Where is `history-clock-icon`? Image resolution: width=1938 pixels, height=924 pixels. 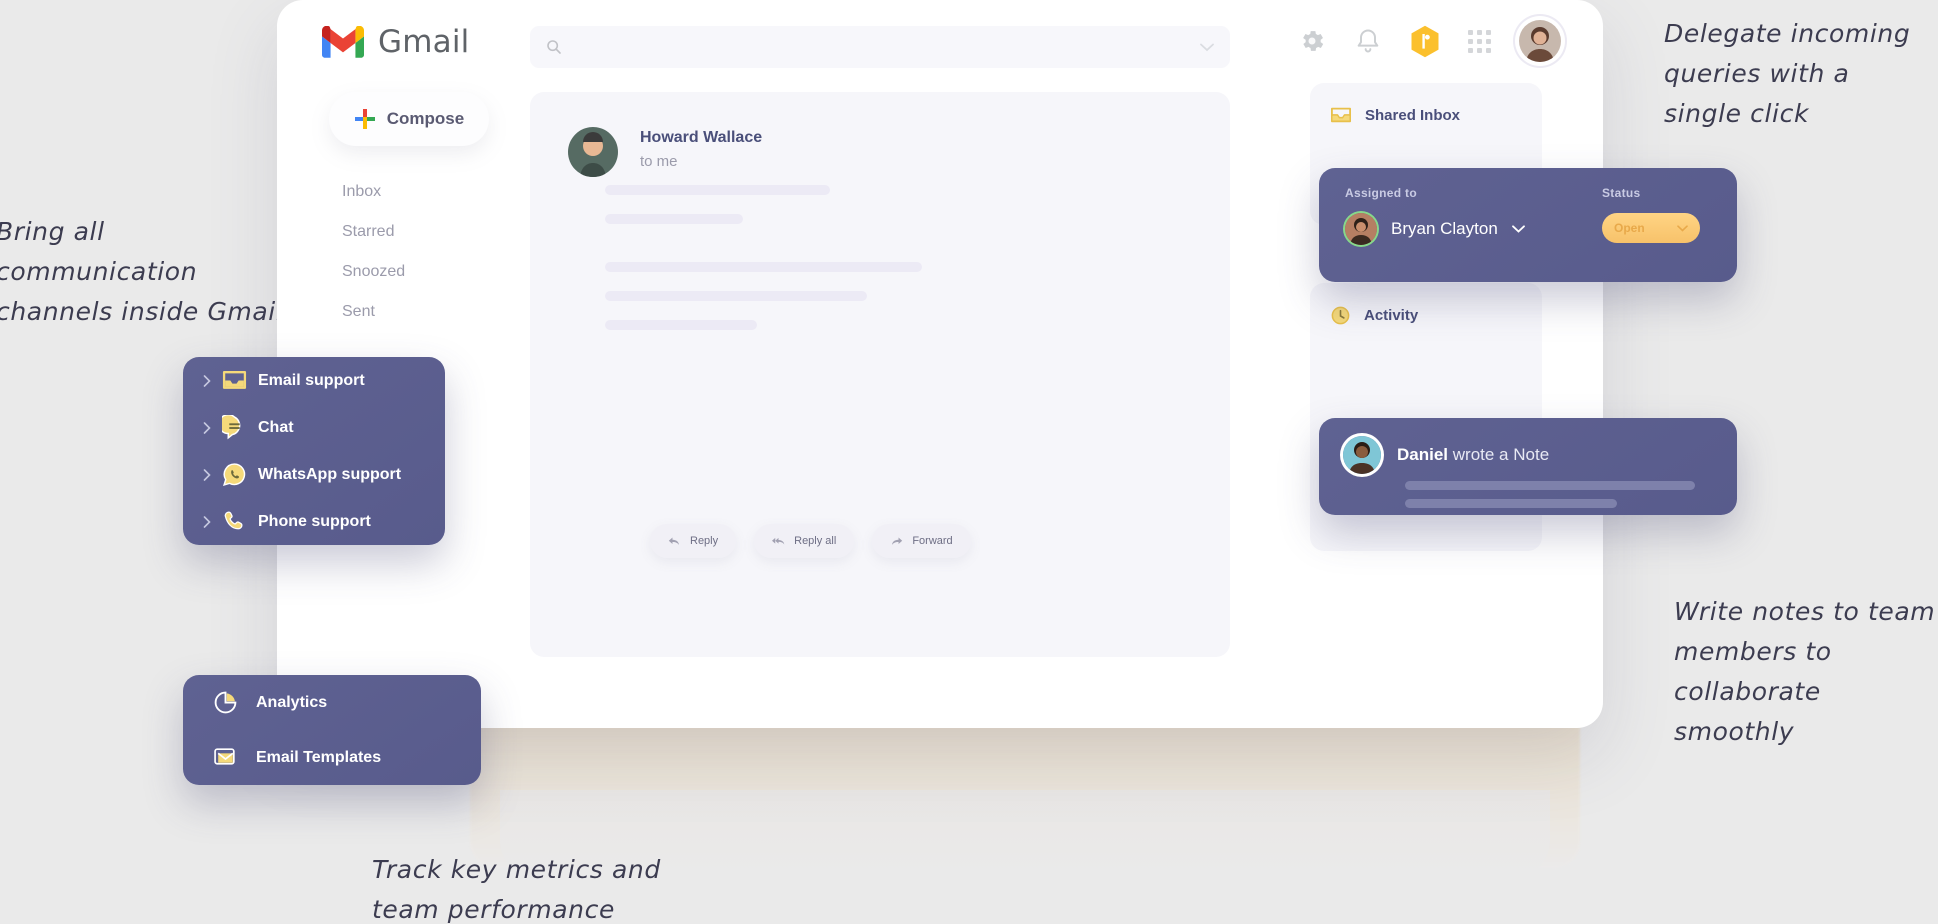 history-clock-icon is located at coordinates (1340, 315).